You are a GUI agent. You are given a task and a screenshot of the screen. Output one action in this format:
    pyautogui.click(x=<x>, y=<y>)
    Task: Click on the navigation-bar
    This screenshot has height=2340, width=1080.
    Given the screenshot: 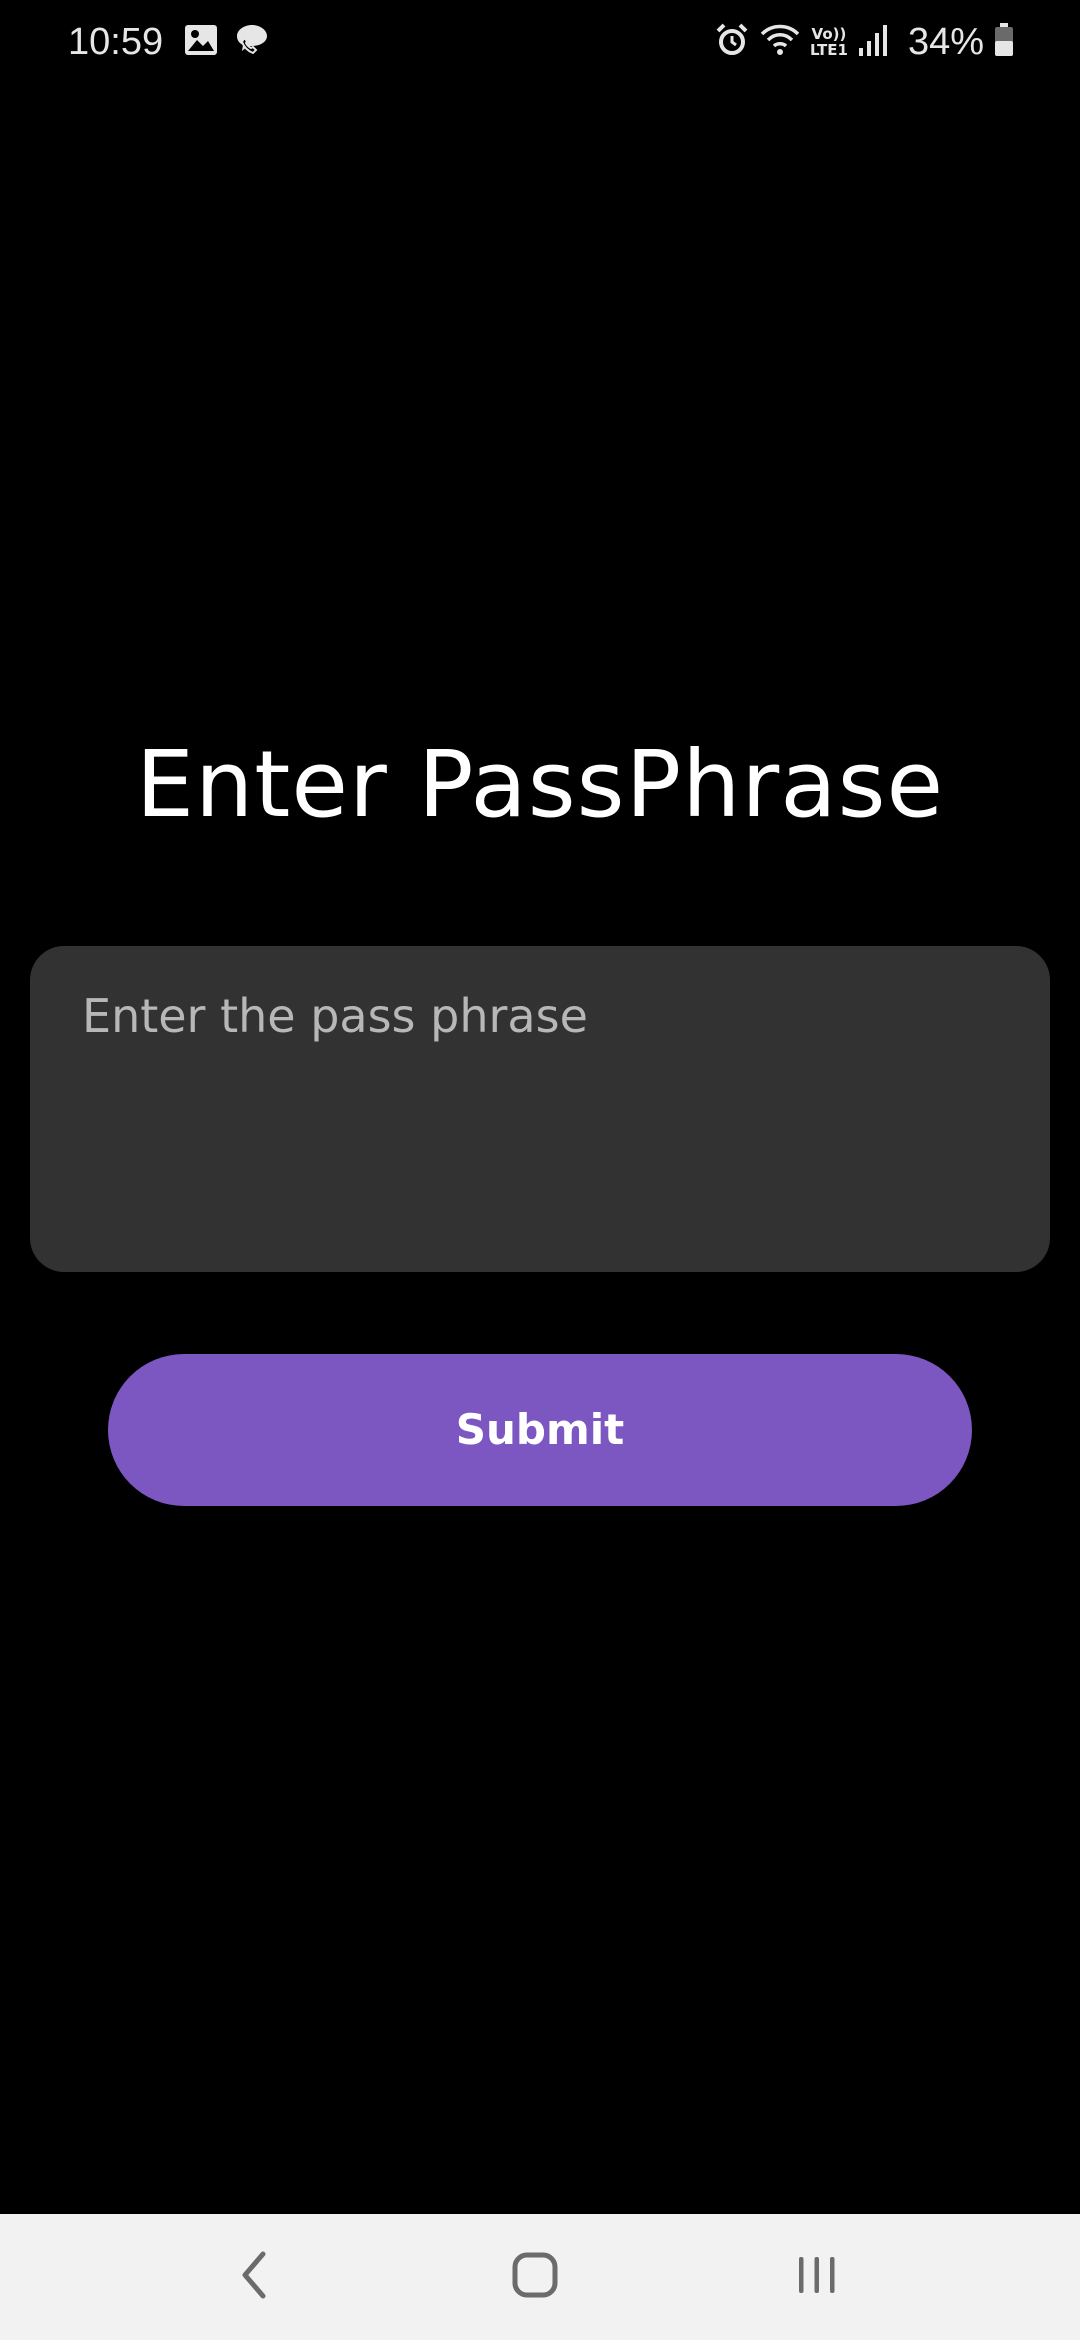 What is the action you would take?
    pyautogui.click(x=540, y=2277)
    